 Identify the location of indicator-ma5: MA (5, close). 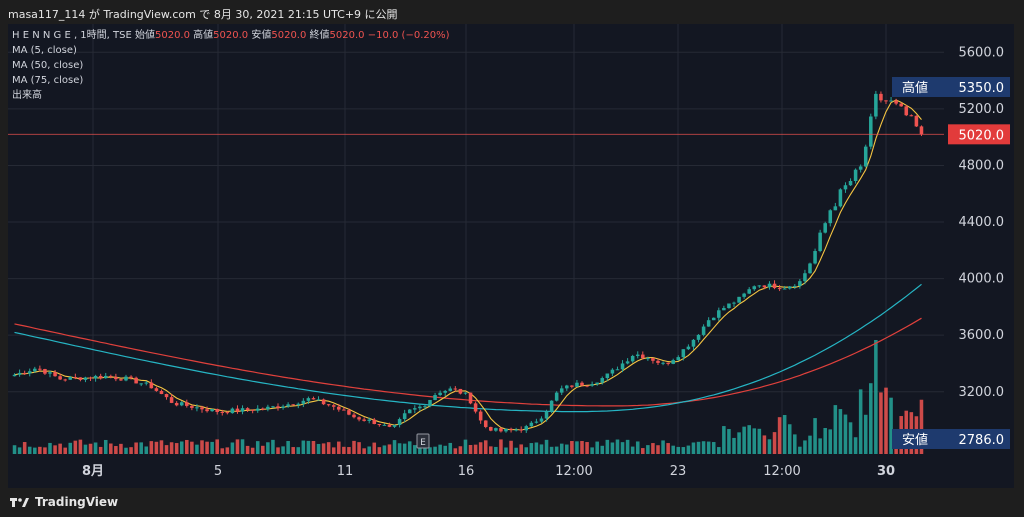
(231, 50).